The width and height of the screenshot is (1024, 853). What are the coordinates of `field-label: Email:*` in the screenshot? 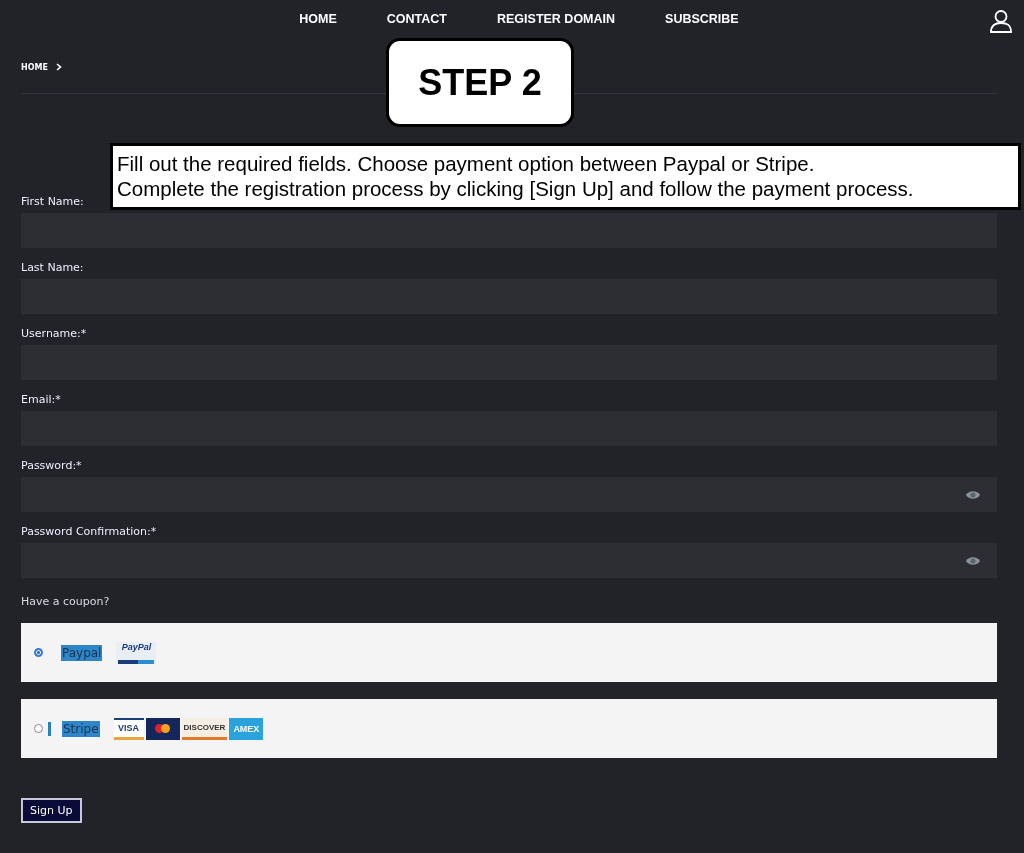 It's located at (41, 399).